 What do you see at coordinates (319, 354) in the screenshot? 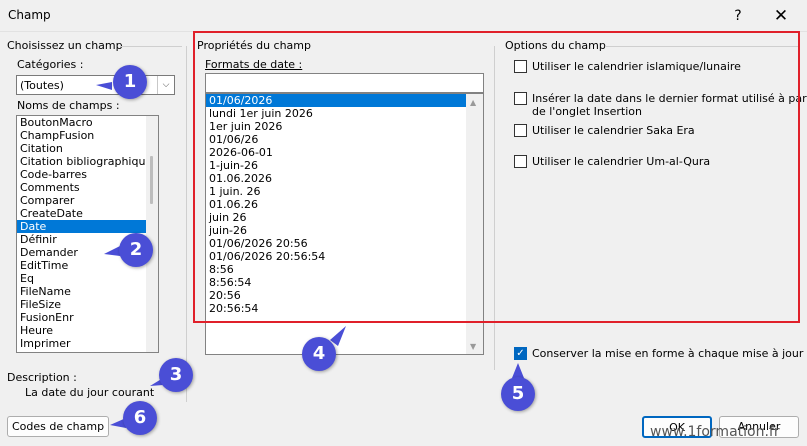
I see `callout-badge-4: 4` at bounding box center [319, 354].